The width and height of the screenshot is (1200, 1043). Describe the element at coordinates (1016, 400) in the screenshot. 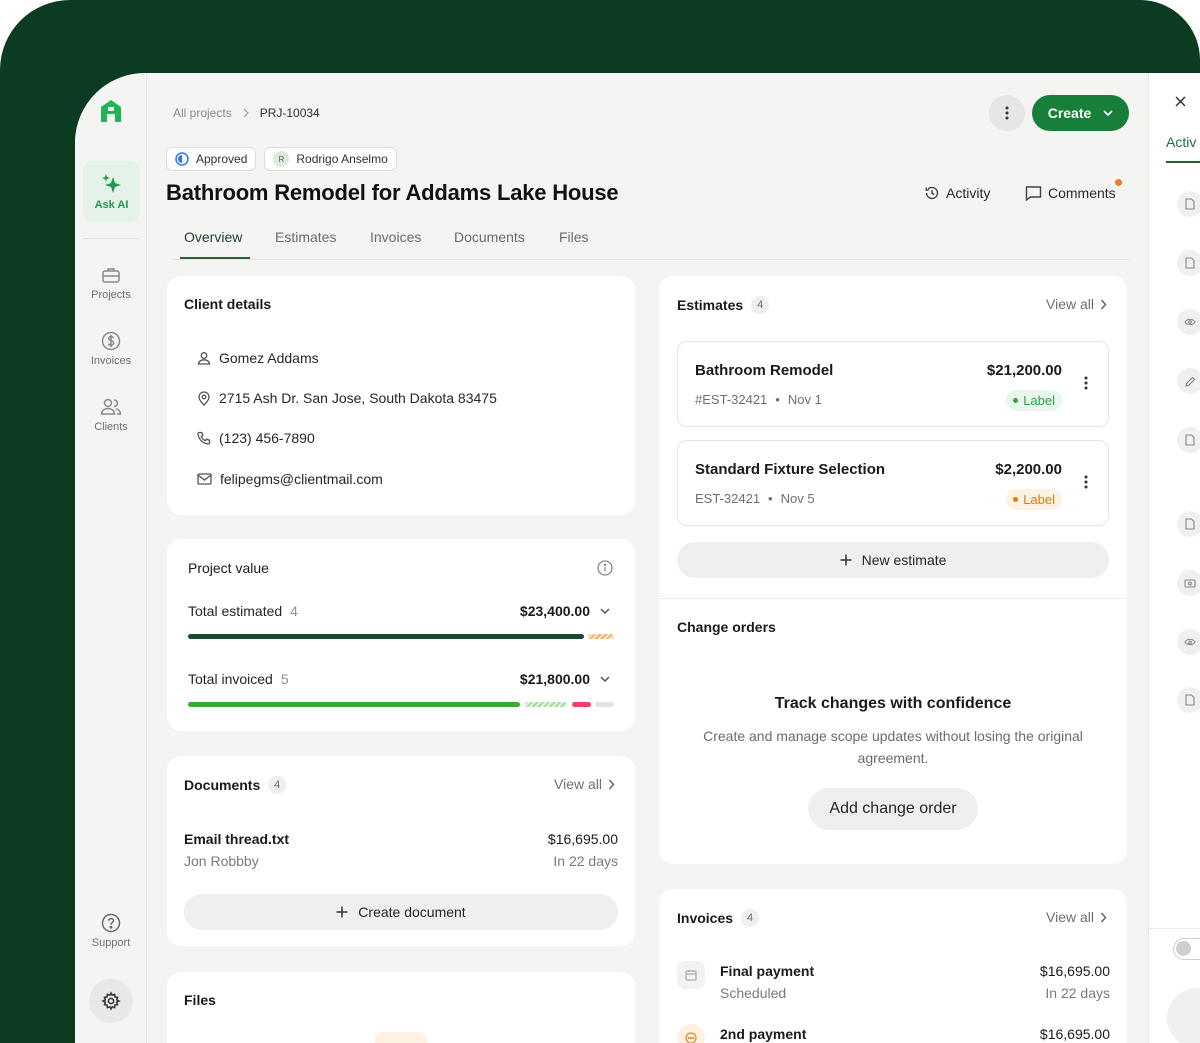

I see `label-dot` at that location.